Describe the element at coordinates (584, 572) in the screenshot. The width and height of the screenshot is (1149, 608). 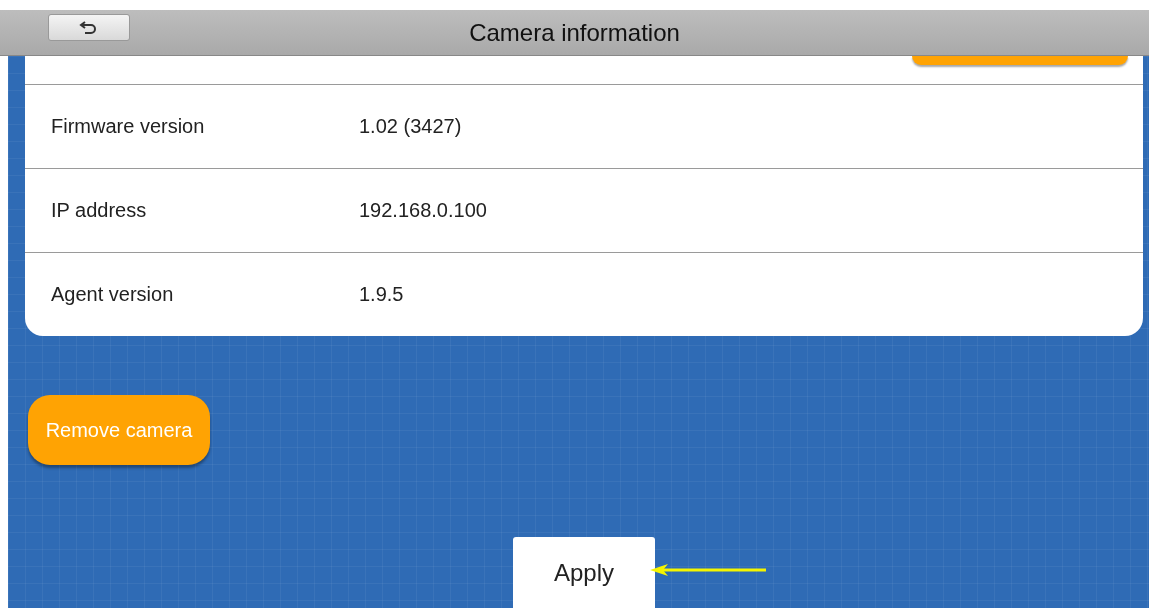
I see `apply-button: Apply` at that location.